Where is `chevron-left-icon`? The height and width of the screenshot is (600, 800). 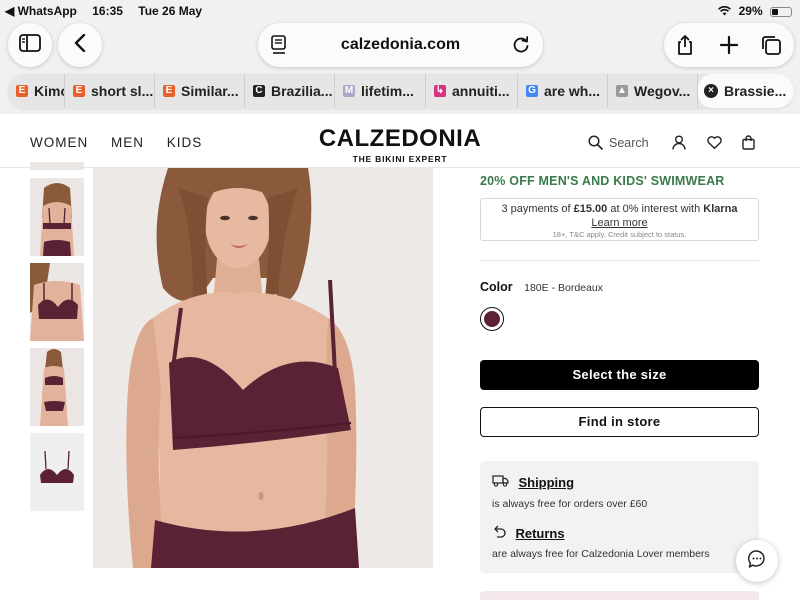
chevron-left-icon is located at coordinates (80, 45).